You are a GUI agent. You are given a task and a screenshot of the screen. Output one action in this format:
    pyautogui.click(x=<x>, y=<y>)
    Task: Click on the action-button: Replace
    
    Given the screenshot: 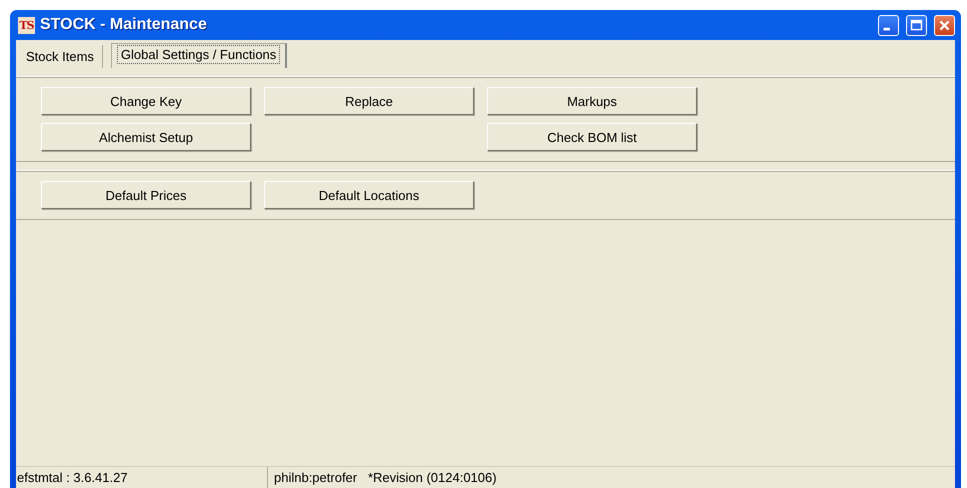 What is the action you would take?
    pyautogui.click(x=369, y=101)
    